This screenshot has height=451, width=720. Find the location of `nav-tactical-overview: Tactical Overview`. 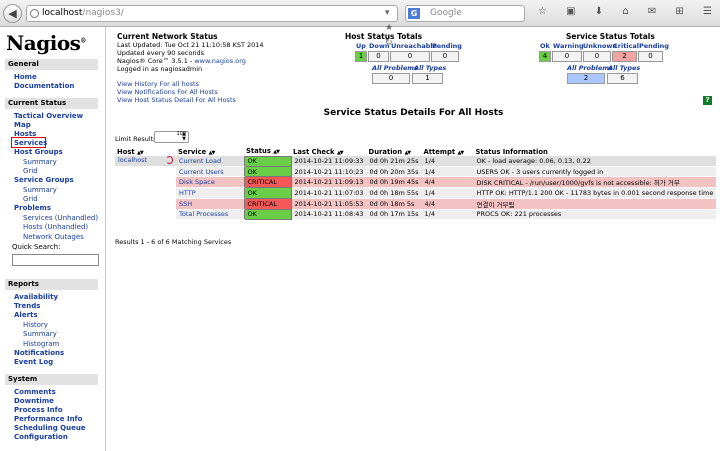

nav-tactical-overview: Tactical Overview is located at coordinates (48, 116).